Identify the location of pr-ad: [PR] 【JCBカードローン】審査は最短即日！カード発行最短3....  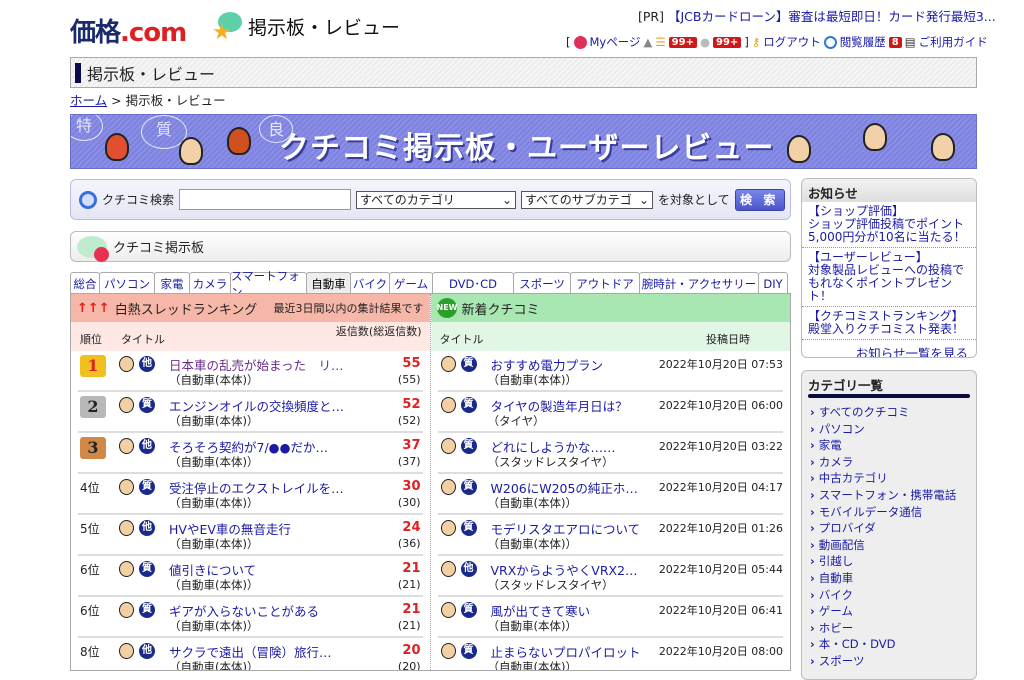
(817, 15).